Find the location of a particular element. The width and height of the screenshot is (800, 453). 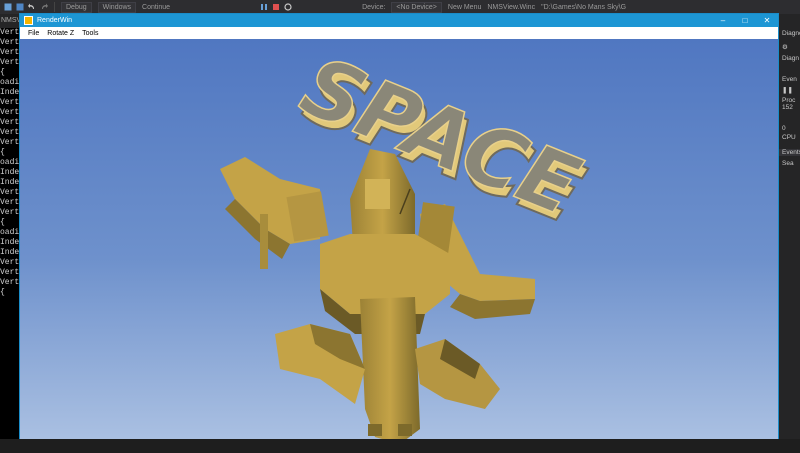

ship-turret is located at coordinates (377, 194).